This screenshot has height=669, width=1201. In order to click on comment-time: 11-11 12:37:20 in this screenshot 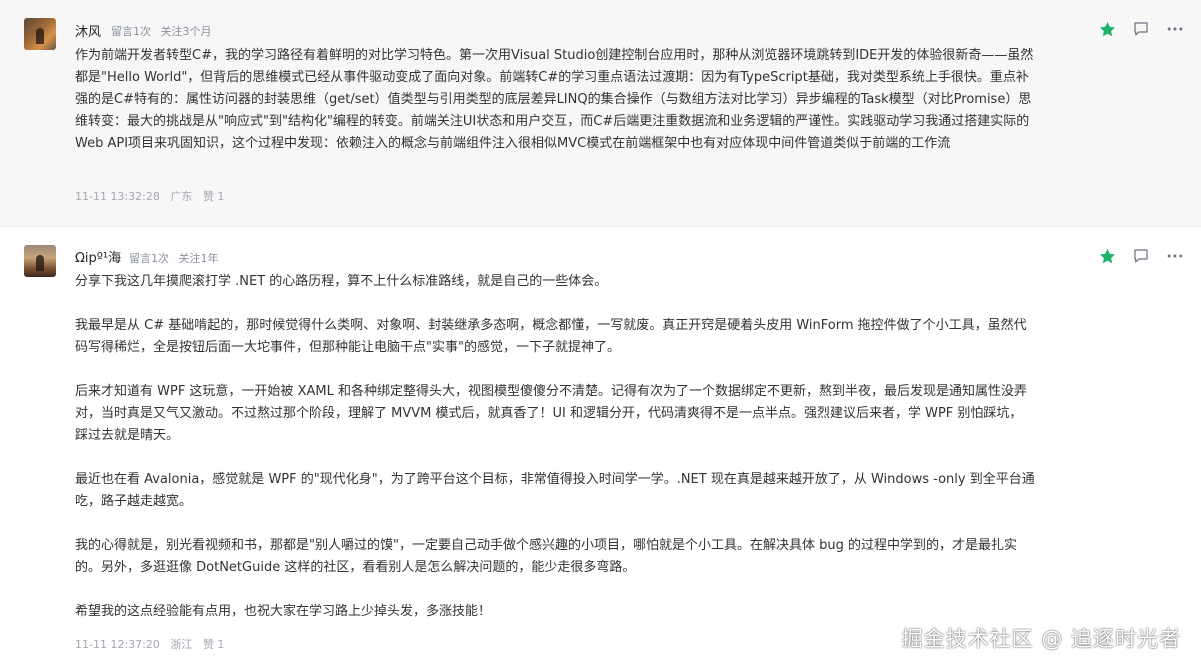, I will do `click(117, 644)`.